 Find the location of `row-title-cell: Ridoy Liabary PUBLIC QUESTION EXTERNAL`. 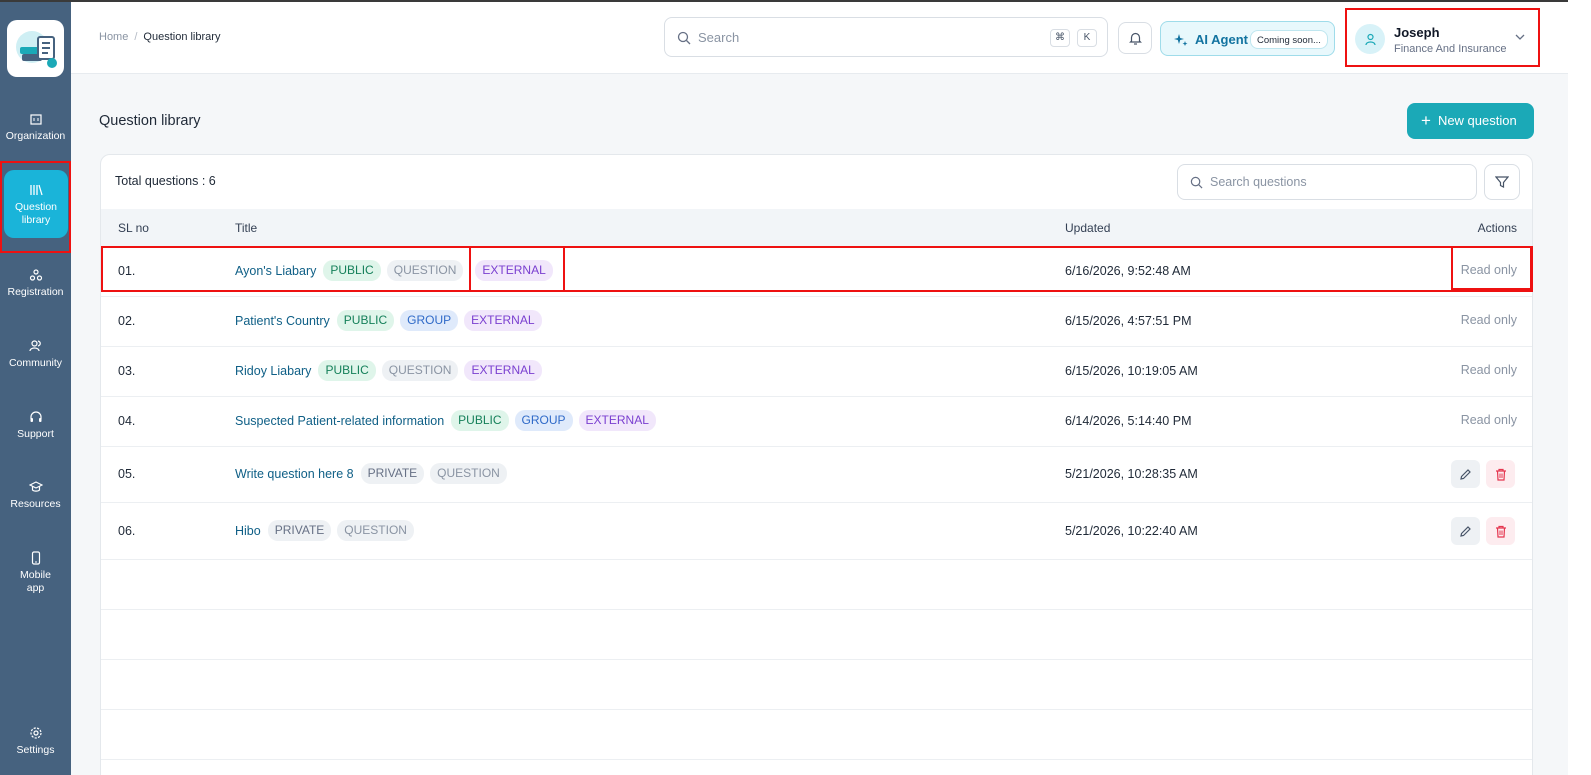

row-title-cell: Ridoy Liabary PUBLIC QUESTION EXTERNAL is located at coordinates (388, 370).